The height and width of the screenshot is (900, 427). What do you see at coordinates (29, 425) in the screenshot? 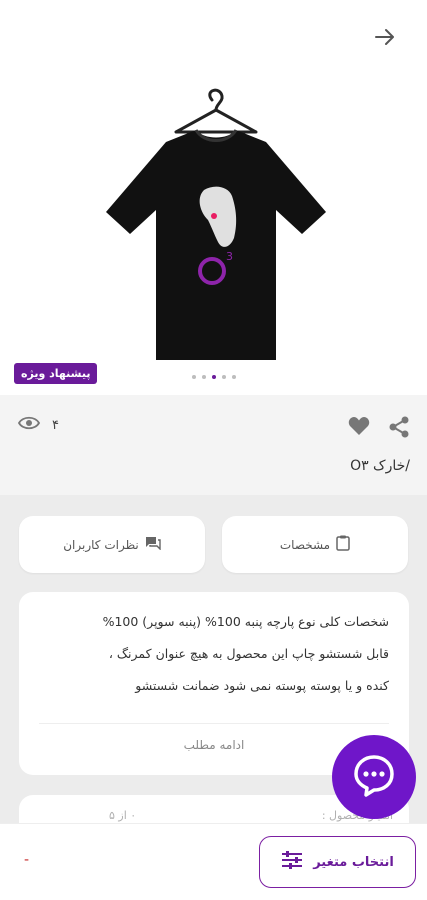
I see `eye-icon` at bounding box center [29, 425].